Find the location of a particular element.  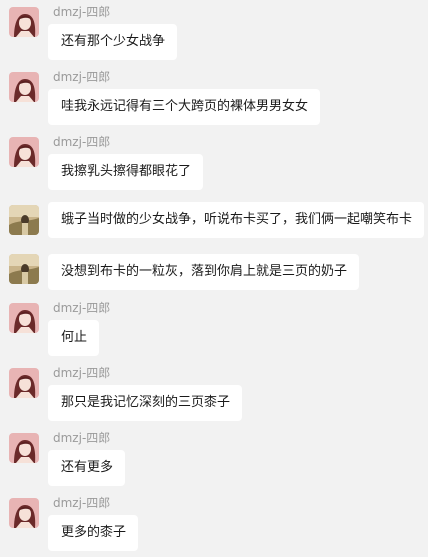

message-bubble: 何止 is located at coordinates (74, 338).